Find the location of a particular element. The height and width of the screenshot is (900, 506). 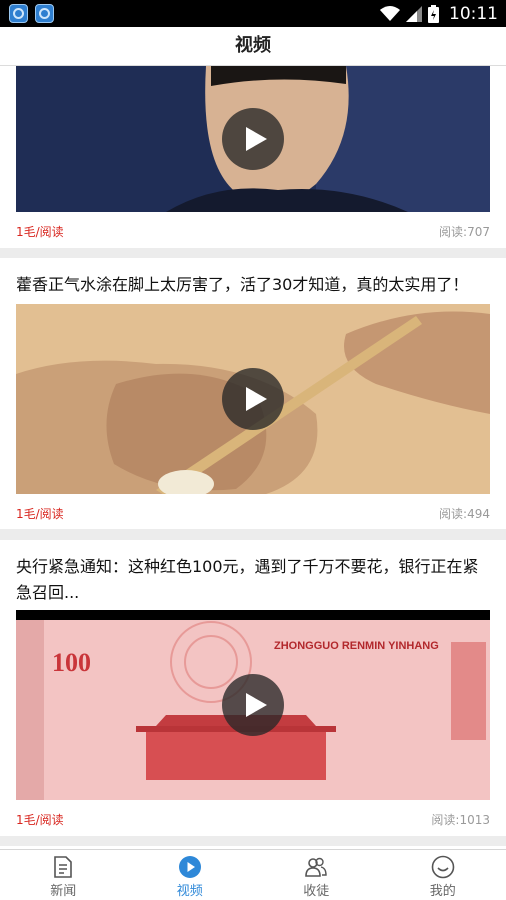

read-count: 阅读:707 is located at coordinates (464, 232).